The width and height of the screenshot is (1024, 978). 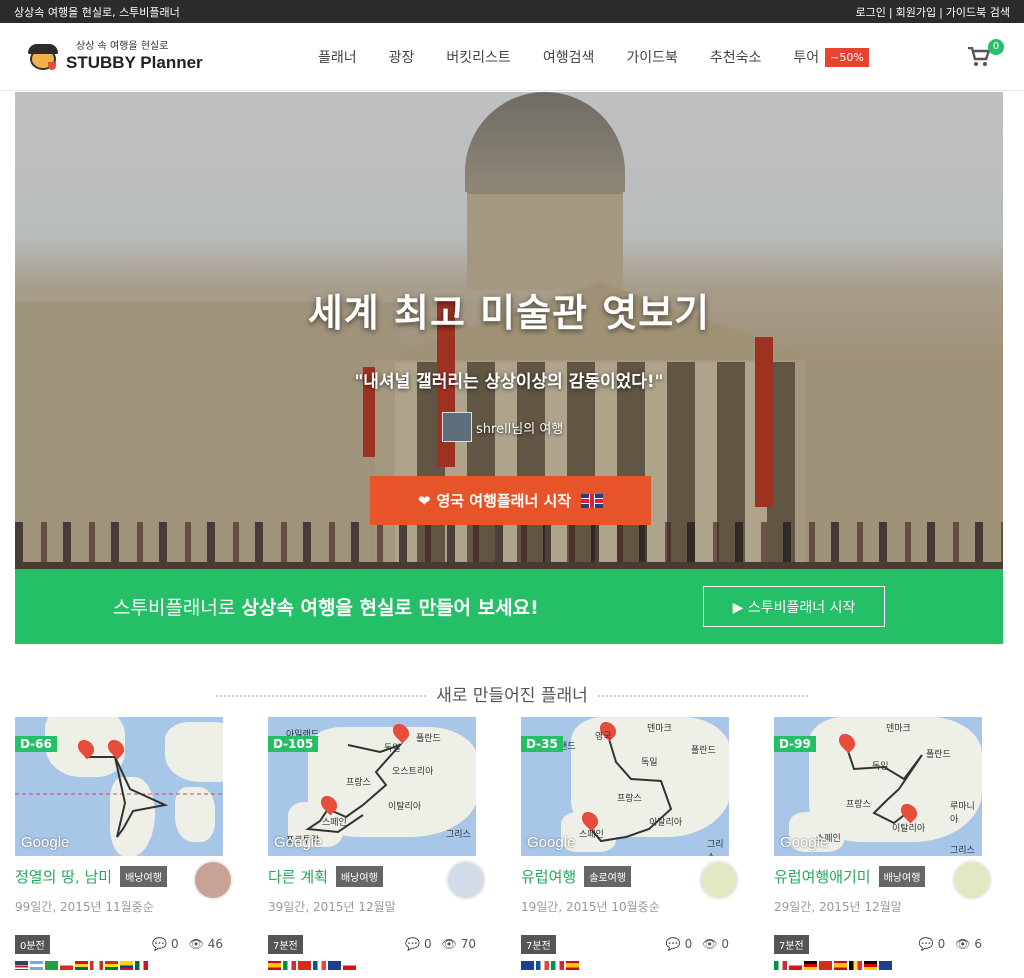 I want to click on flag-ar-icon, so click(x=36, y=965).